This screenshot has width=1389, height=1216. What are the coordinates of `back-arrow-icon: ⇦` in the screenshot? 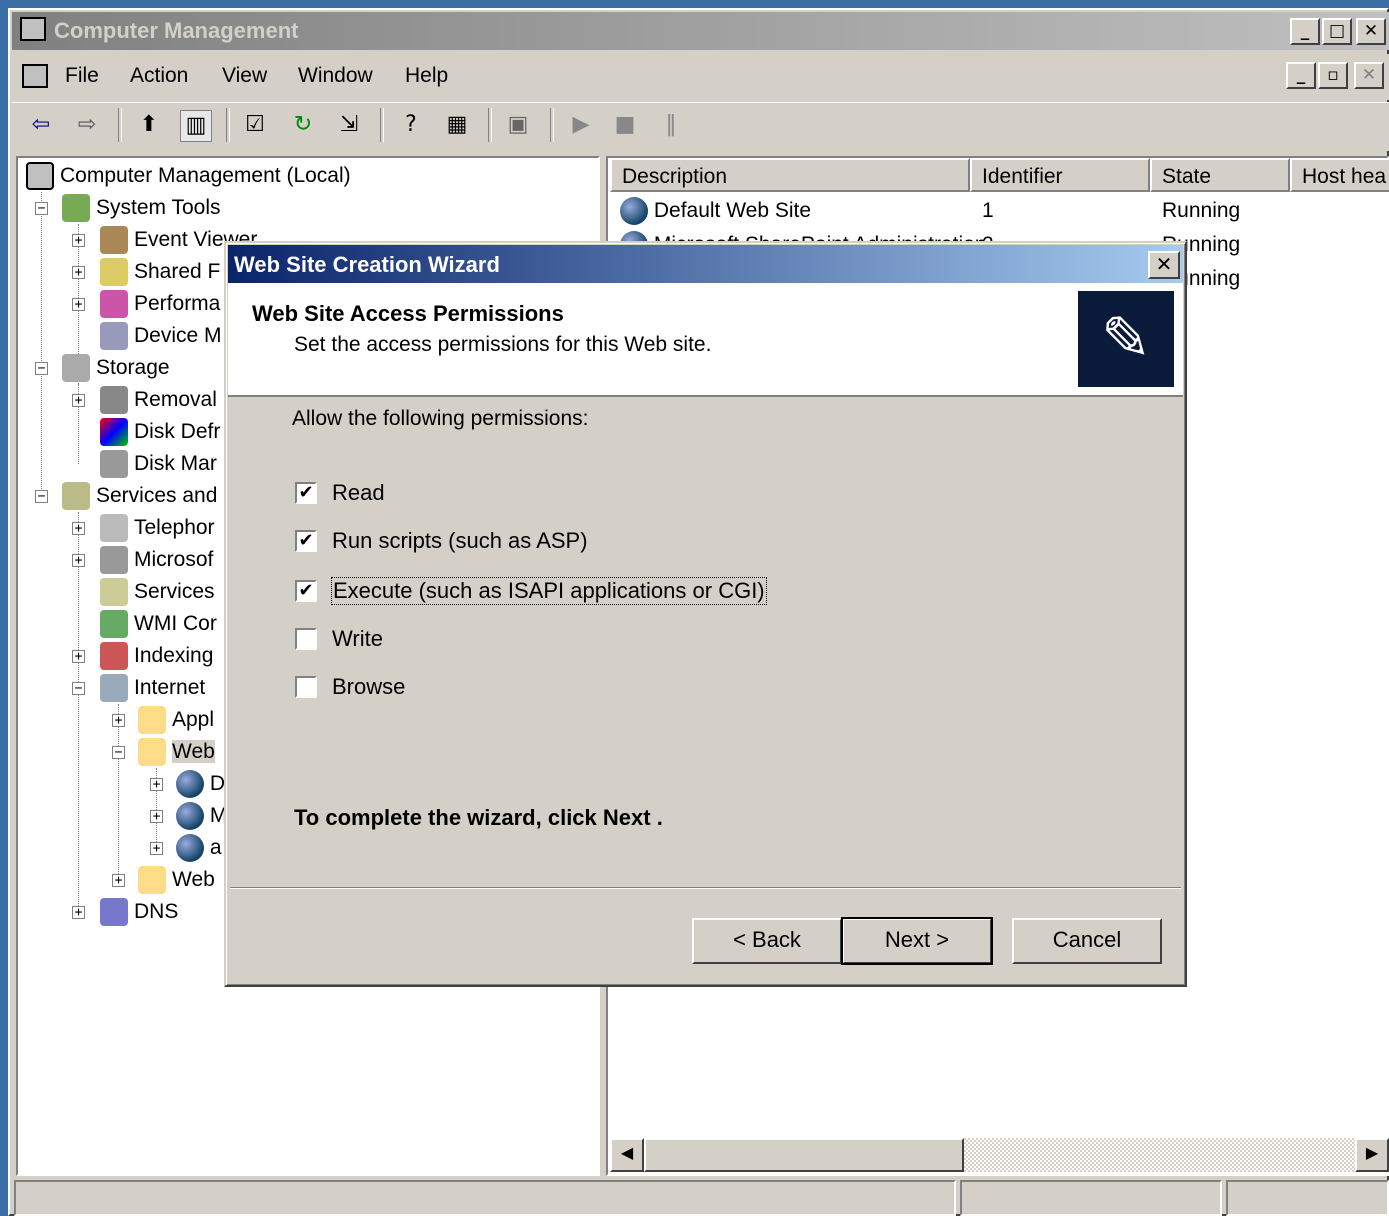 It's located at (41, 125).